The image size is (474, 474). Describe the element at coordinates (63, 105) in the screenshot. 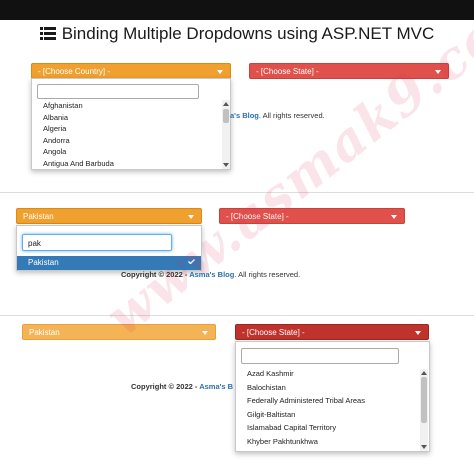

I see `list-item: Afghanistan` at that location.